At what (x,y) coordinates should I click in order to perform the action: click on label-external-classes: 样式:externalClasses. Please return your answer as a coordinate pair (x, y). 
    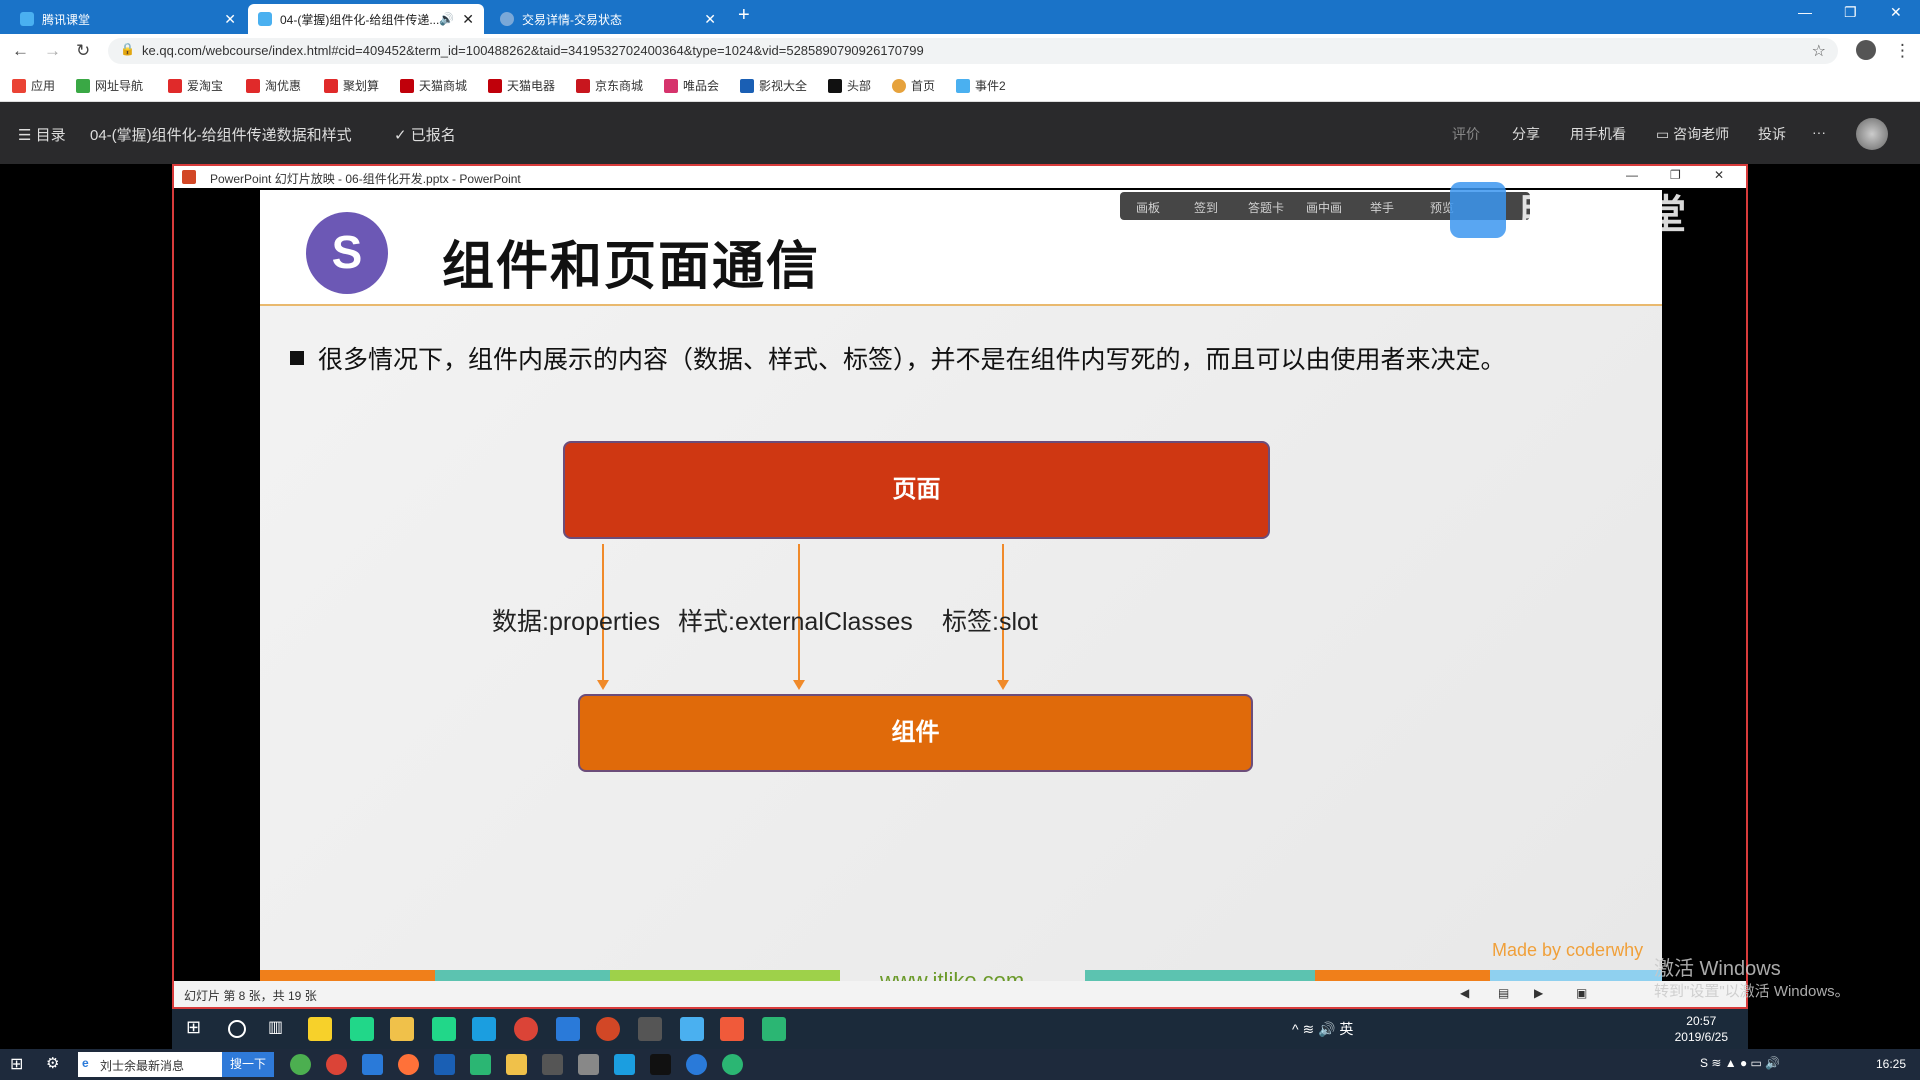
    Looking at the image, I should click on (795, 622).